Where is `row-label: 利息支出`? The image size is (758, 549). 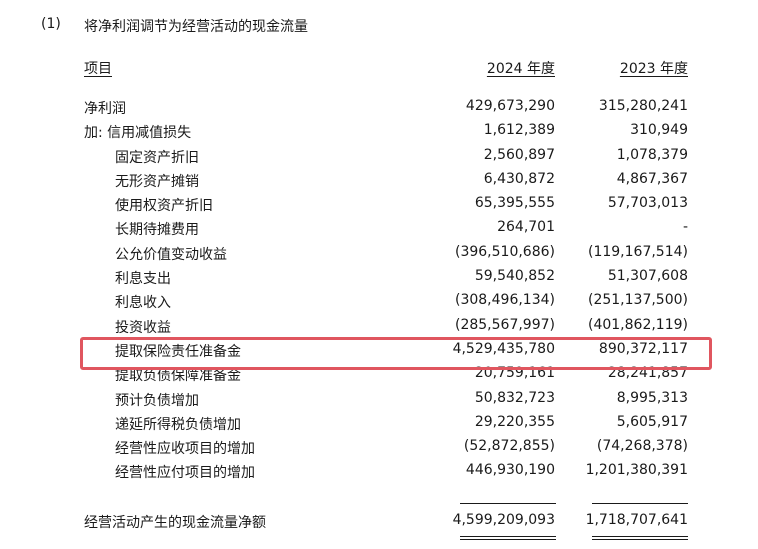
row-label: 利息支出 is located at coordinates (143, 279).